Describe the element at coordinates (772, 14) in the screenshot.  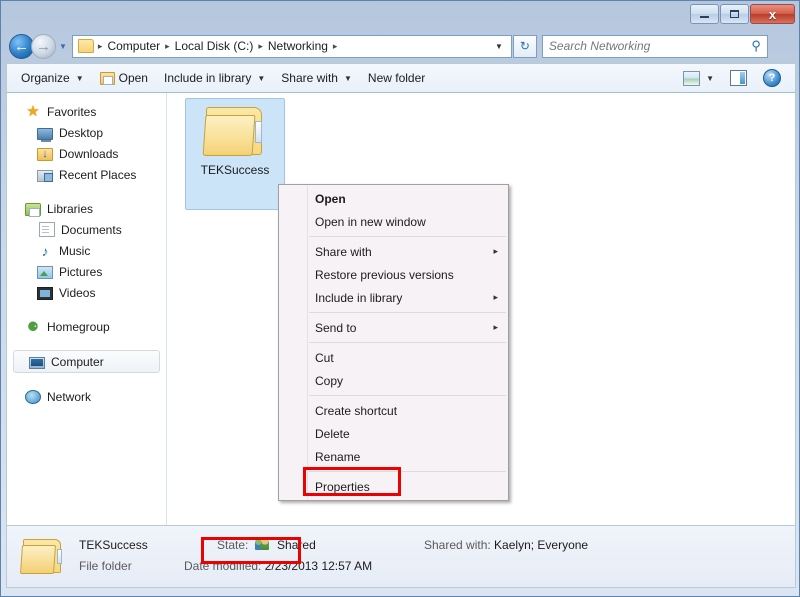
I see `close-button: x` at that location.